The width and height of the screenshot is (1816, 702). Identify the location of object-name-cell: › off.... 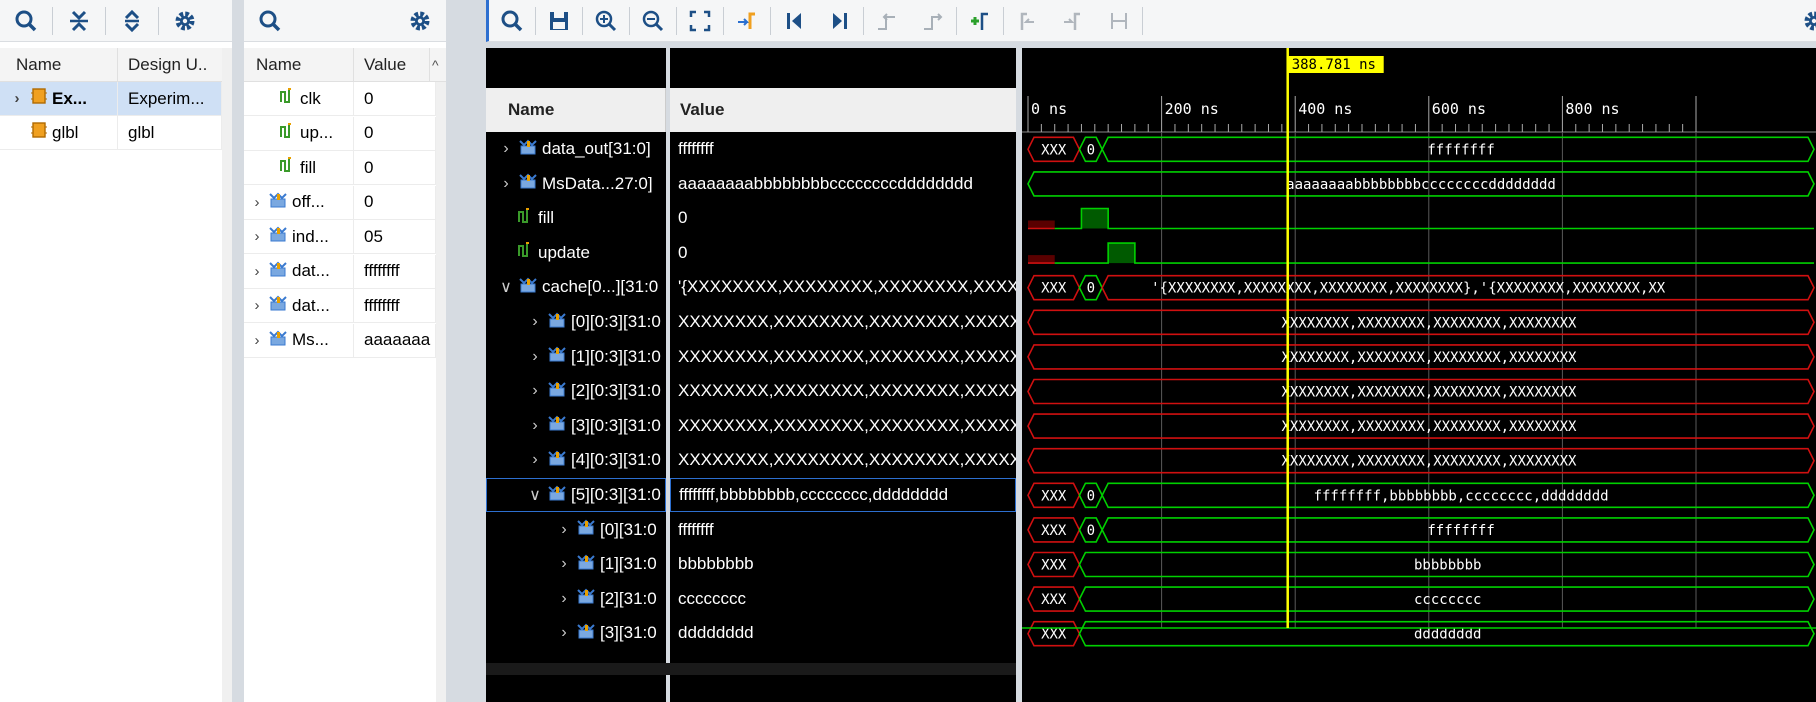
(299, 202).